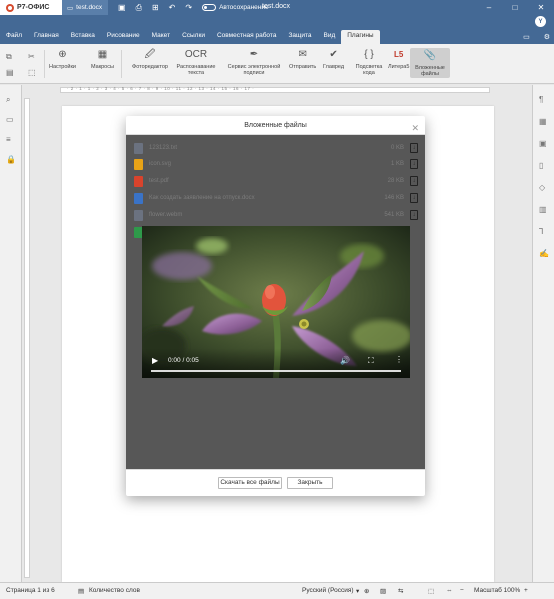 The image size is (554, 599). Describe the element at coordinates (399, 54) in the screenshot. I see `litera5-icon: L5` at that location.